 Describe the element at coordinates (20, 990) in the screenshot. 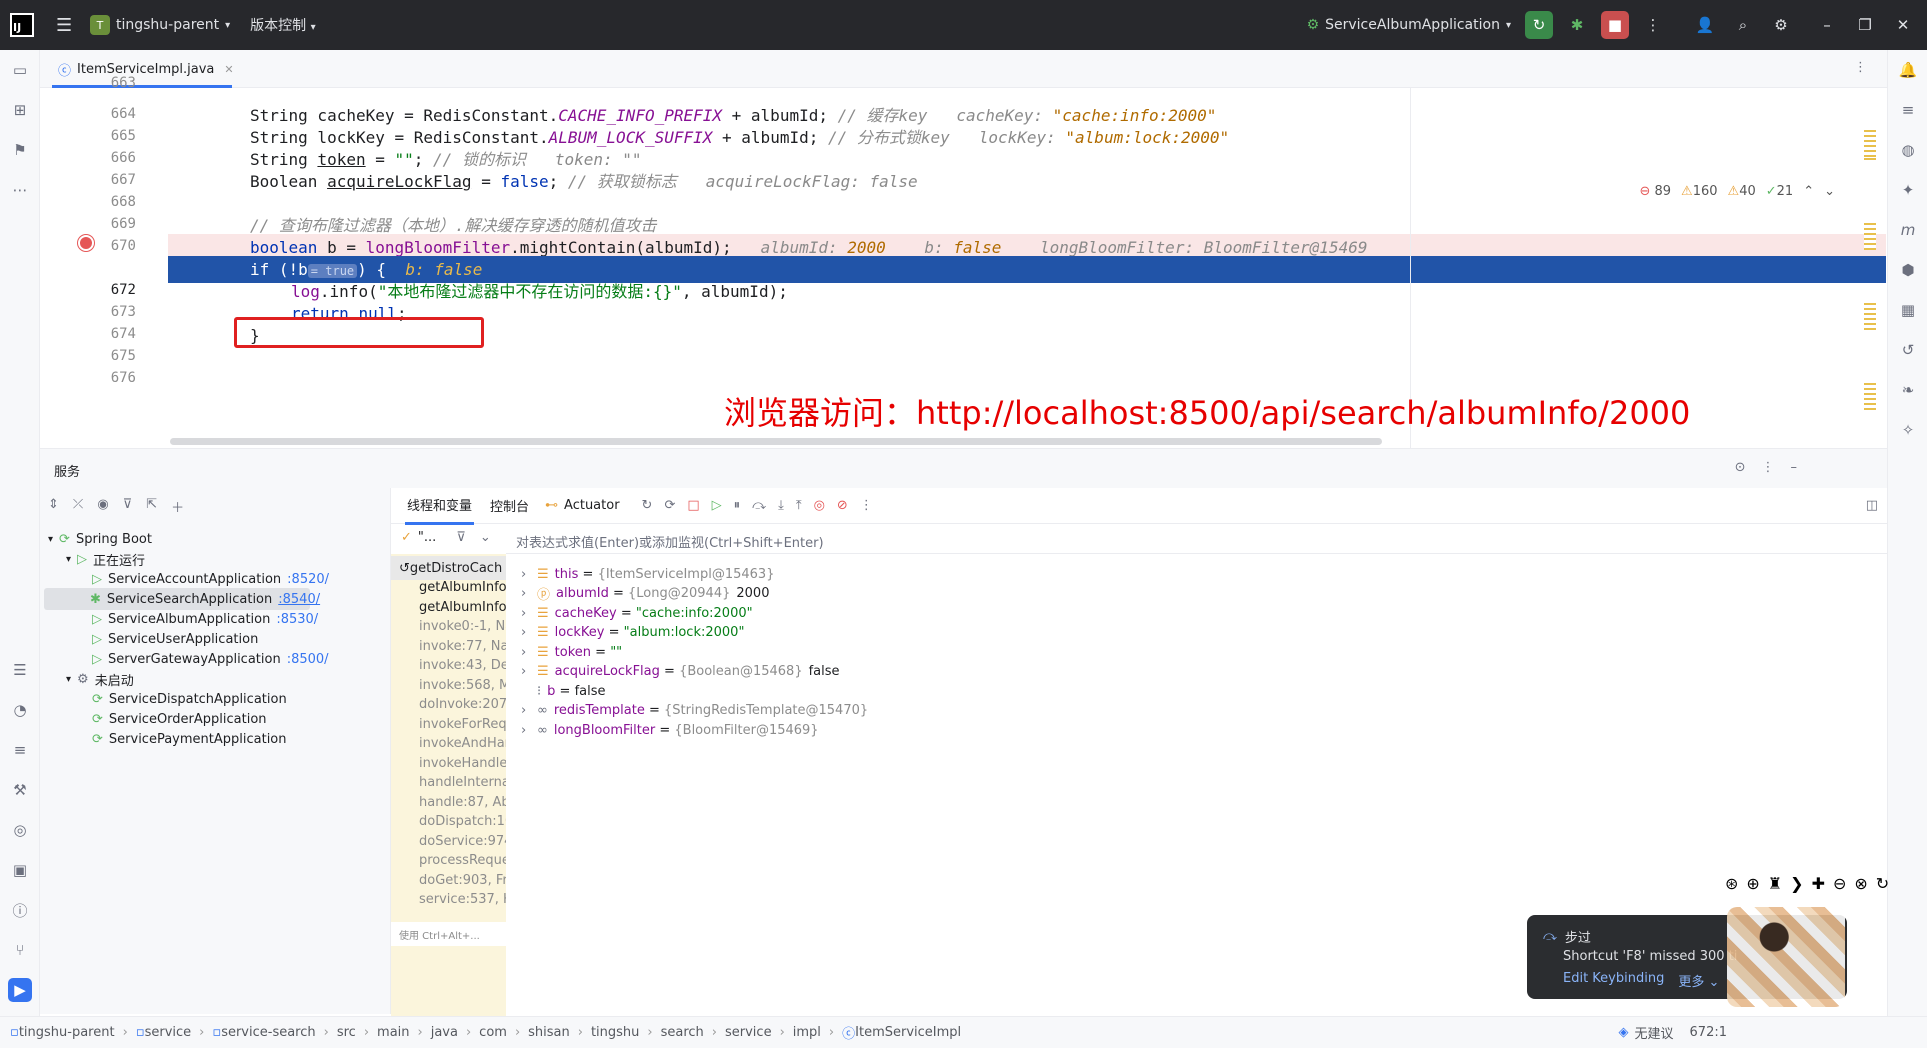

I see `debug-tool-icon: ▶` at that location.